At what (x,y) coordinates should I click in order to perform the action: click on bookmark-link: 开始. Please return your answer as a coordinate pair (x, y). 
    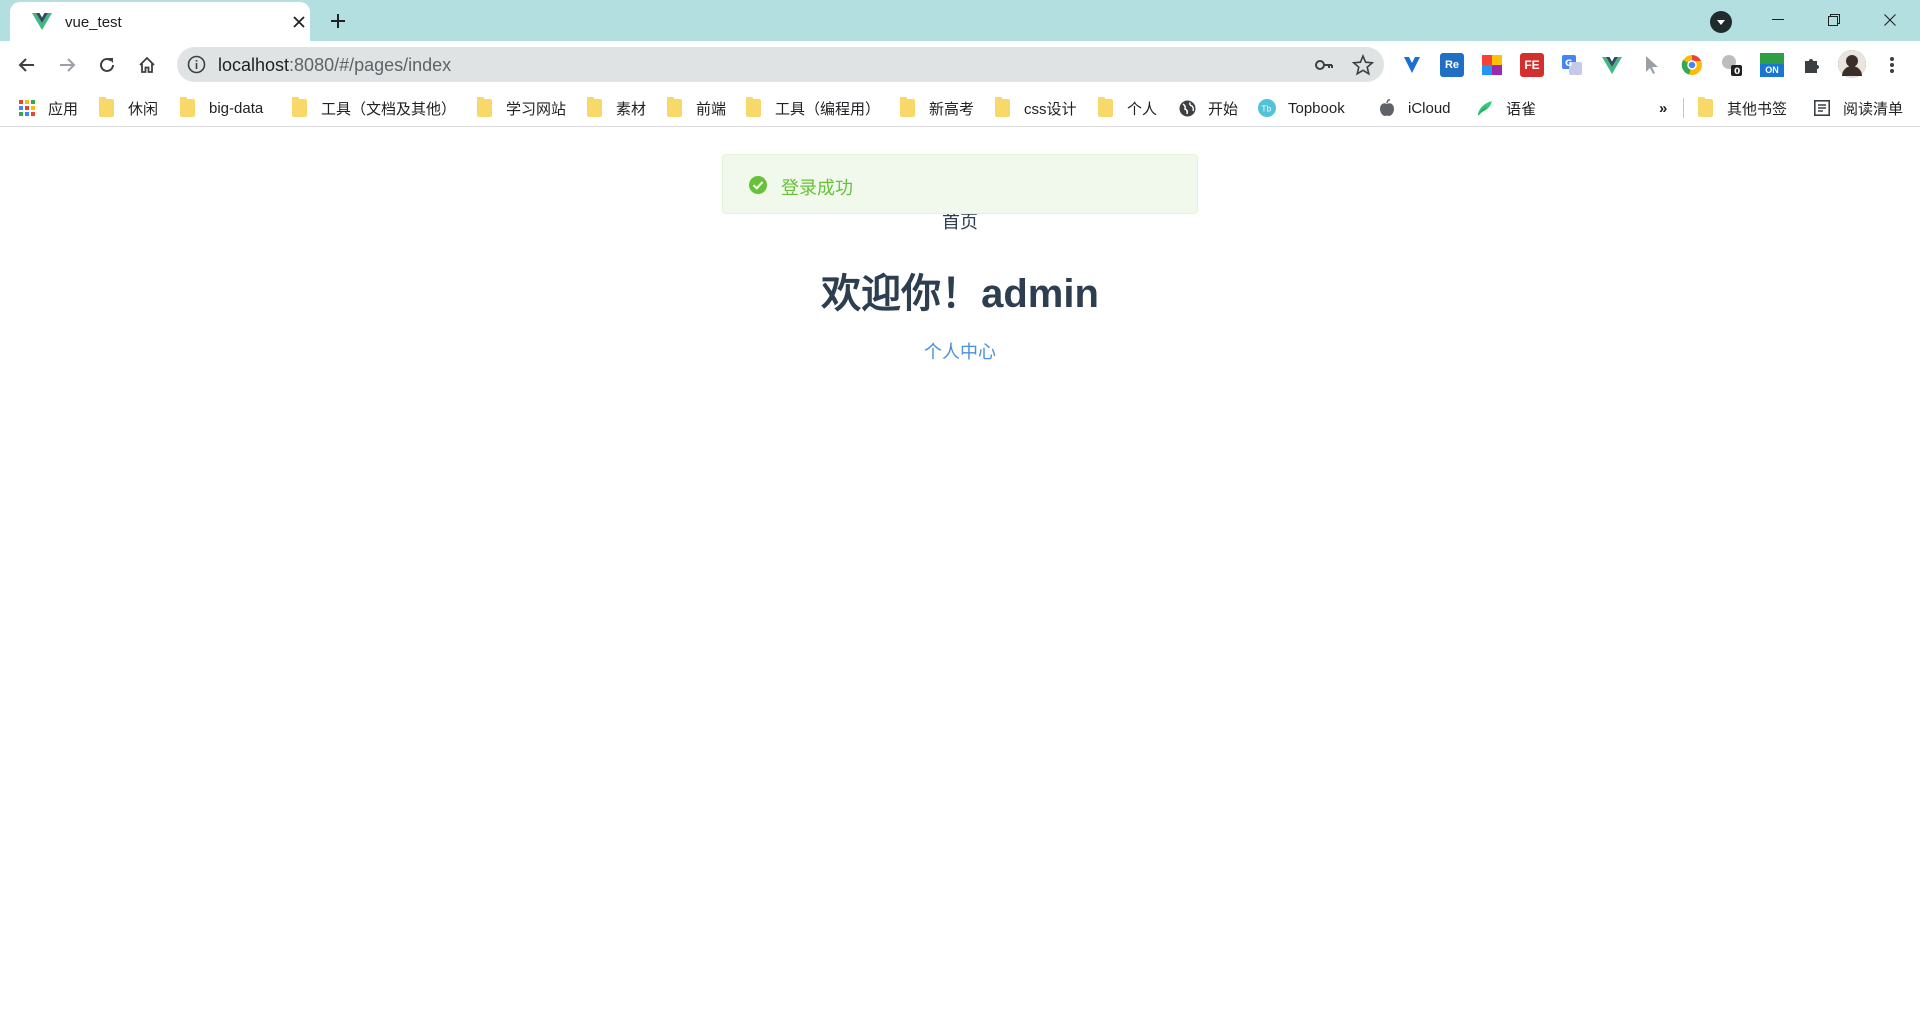
    Looking at the image, I should click on (1208, 108).